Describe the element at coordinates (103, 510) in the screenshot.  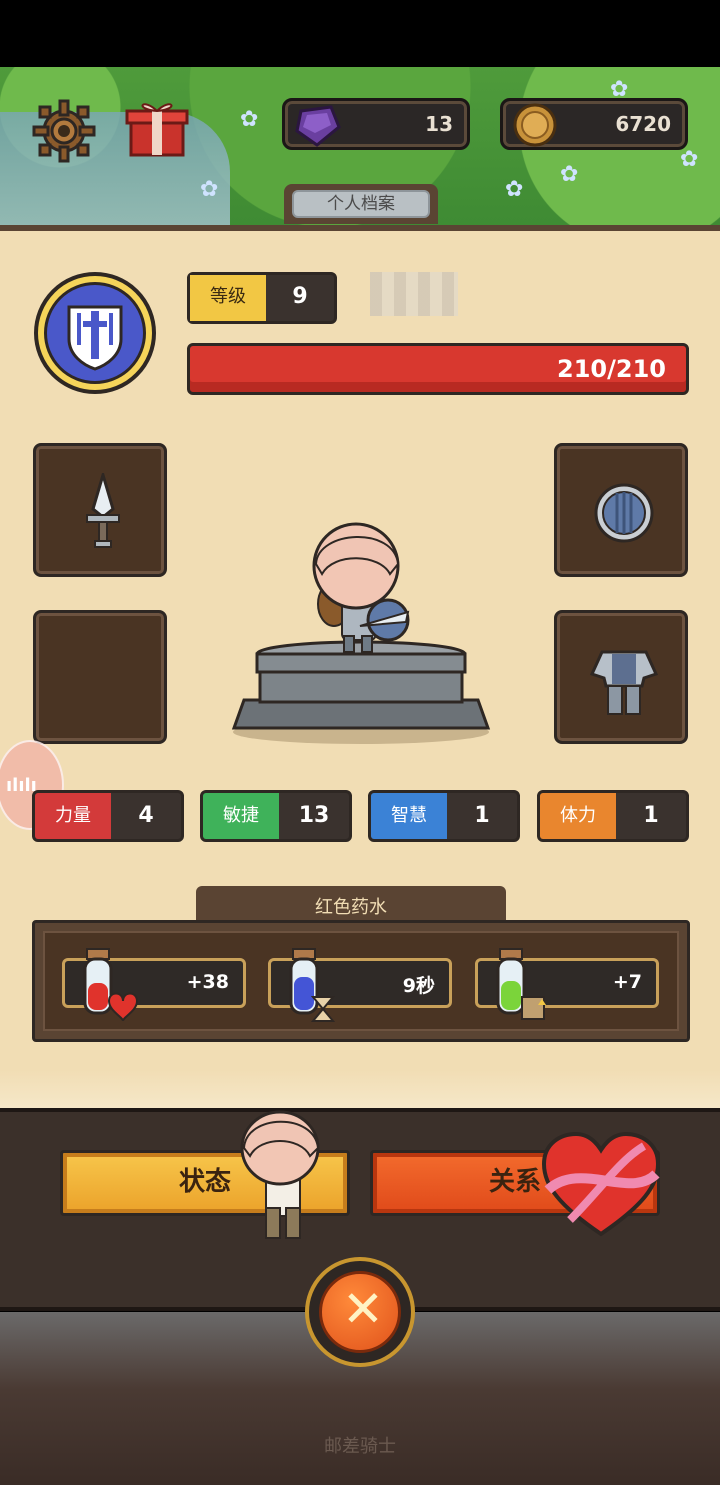
I see `dagger-icon` at that location.